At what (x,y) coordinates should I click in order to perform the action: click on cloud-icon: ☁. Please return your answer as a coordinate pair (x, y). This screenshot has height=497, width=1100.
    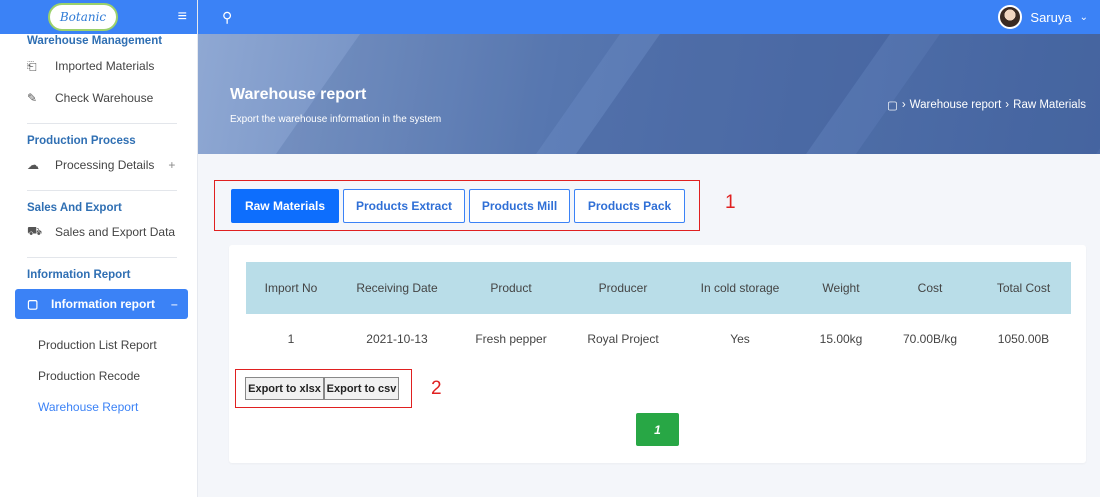
    Looking at the image, I should click on (33, 165).